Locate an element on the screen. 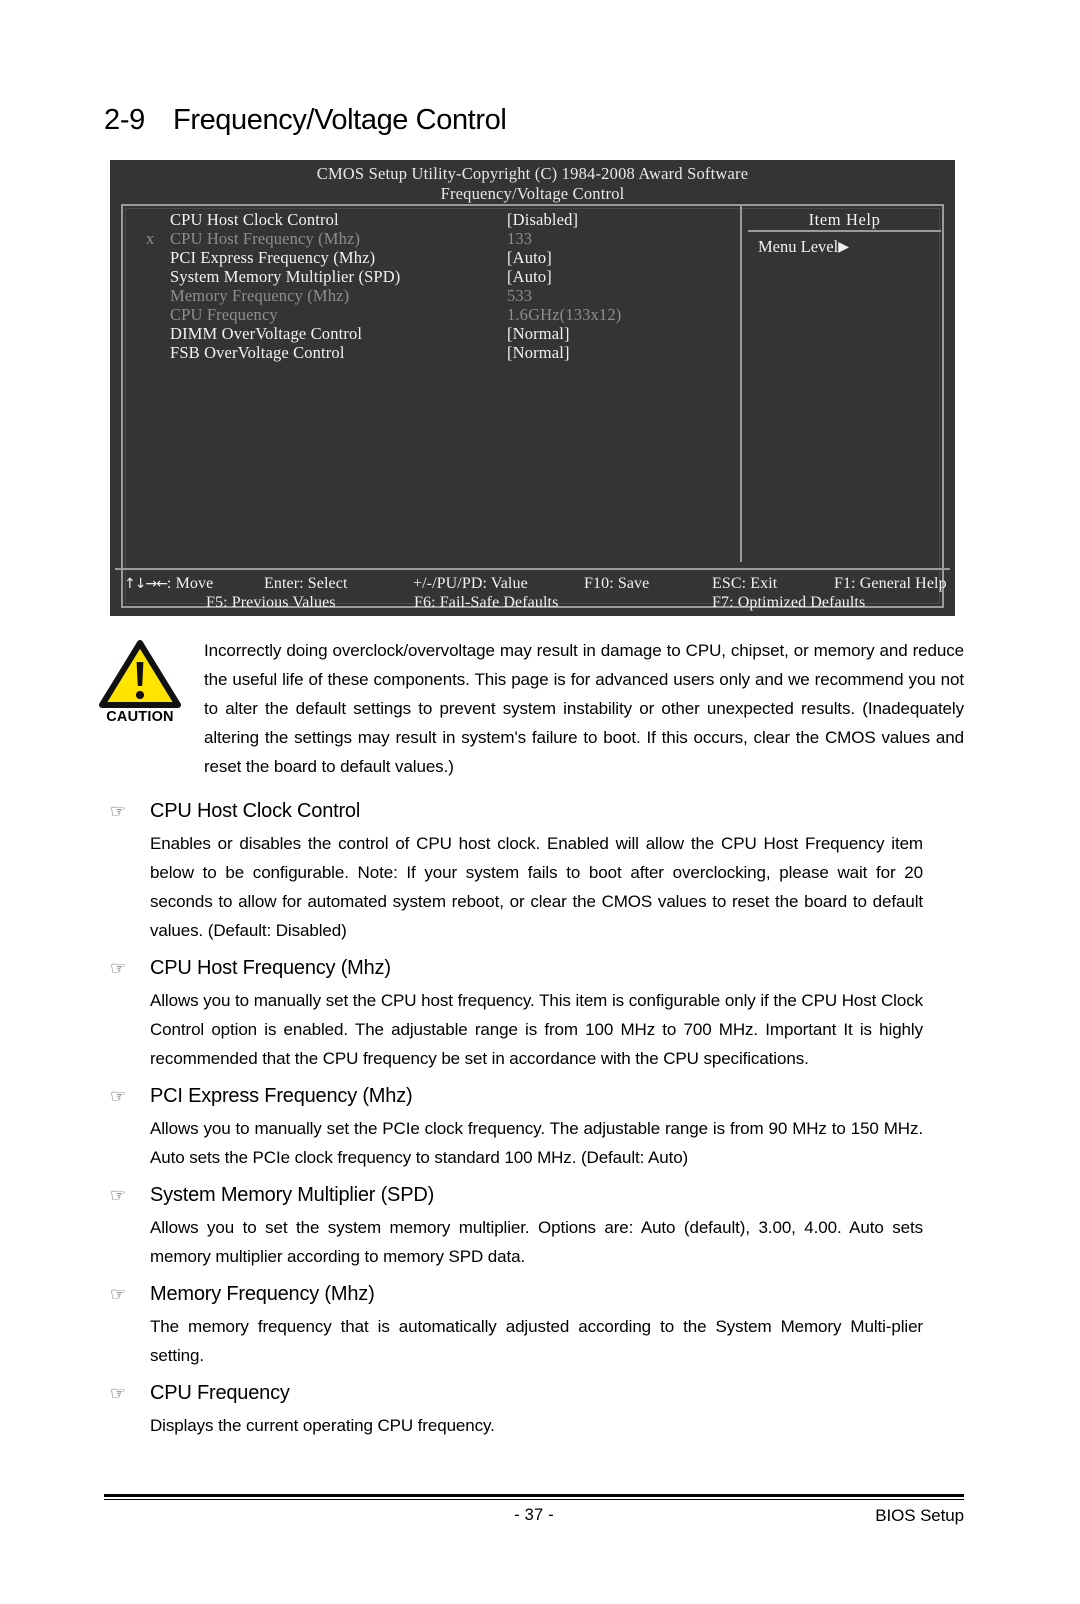 This screenshot has width=1080, height=1604. bios-setting-label: FSB OverVoltage Control is located at coordinates (257, 352).